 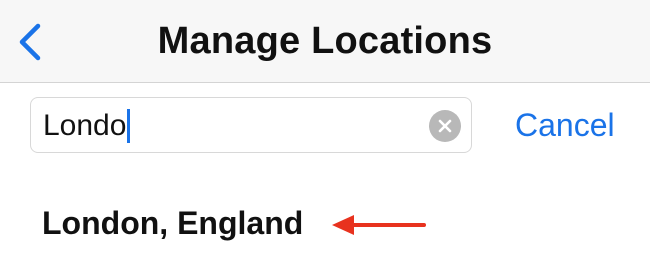 I want to click on search-field: Londo, so click(x=251, y=125).